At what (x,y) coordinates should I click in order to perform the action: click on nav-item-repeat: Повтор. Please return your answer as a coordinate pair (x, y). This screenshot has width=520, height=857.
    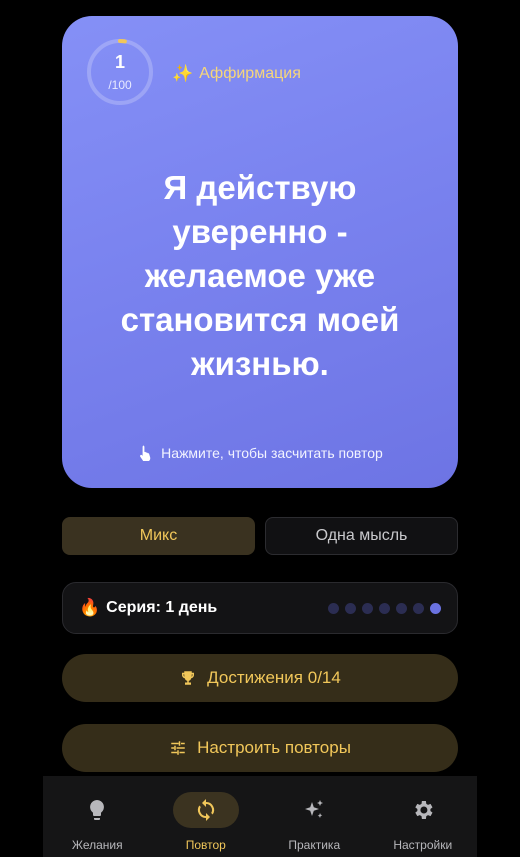
    Looking at the image, I should click on (206, 816).